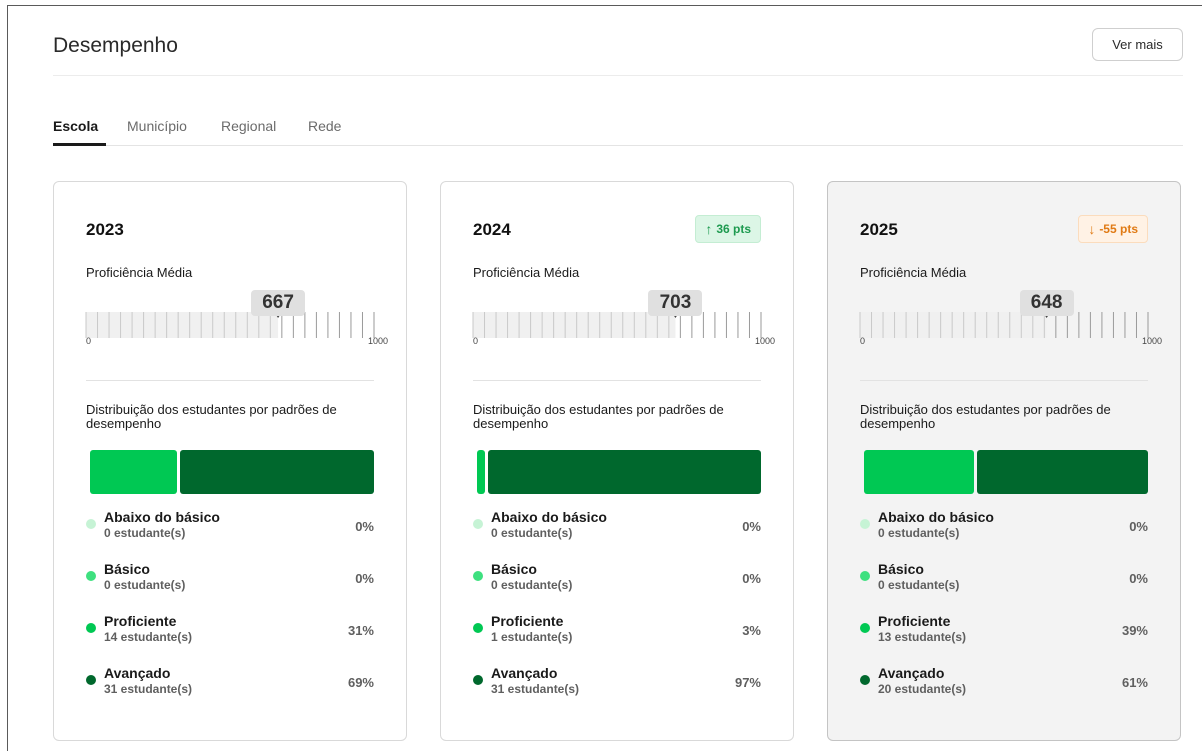 The height and width of the screenshot is (751, 1202). Describe the element at coordinates (360, 630) in the screenshot. I see `legend-percentage: 31%` at that location.